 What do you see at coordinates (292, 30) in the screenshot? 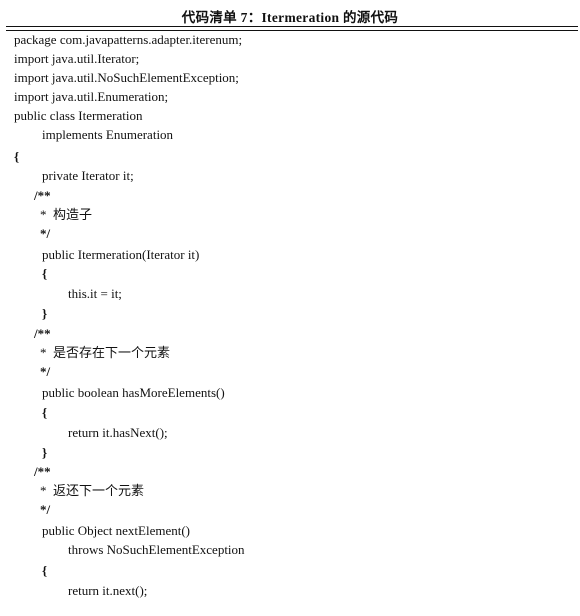
I see `caption-rule-bottom` at bounding box center [292, 30].